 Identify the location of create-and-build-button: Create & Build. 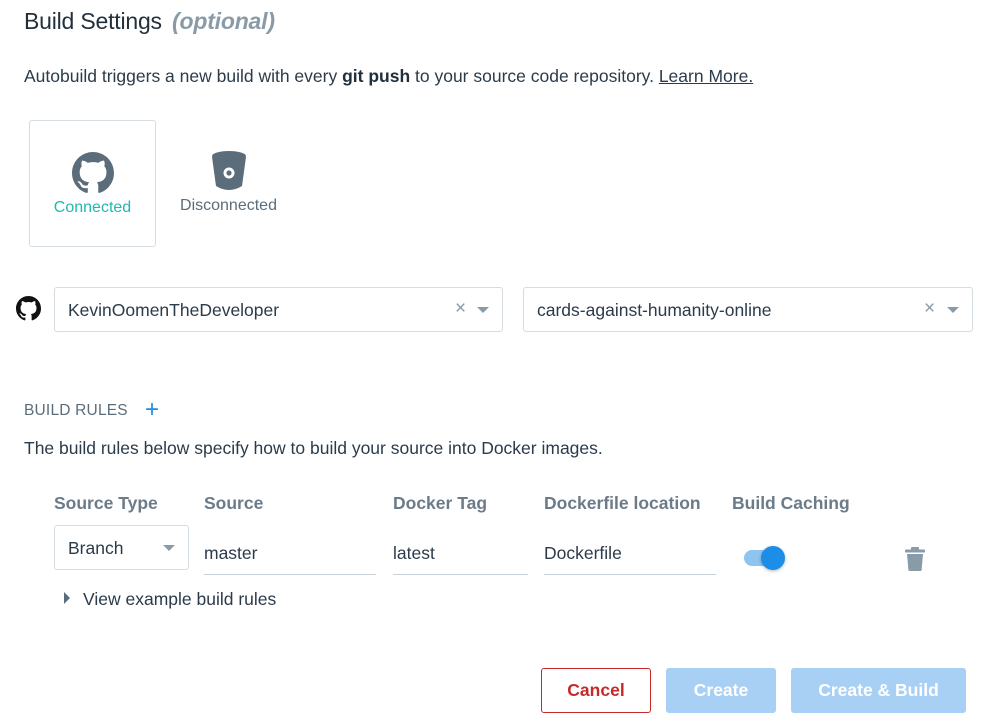
(878, 690).